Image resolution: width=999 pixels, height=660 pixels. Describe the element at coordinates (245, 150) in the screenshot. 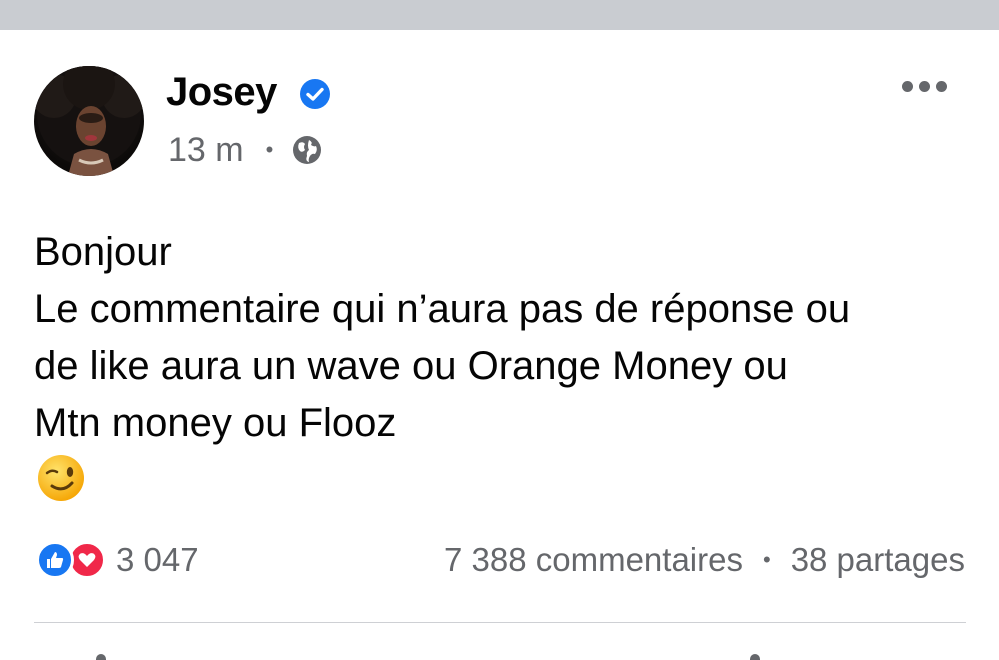

I see `post-meta: 13 m •` at that location.